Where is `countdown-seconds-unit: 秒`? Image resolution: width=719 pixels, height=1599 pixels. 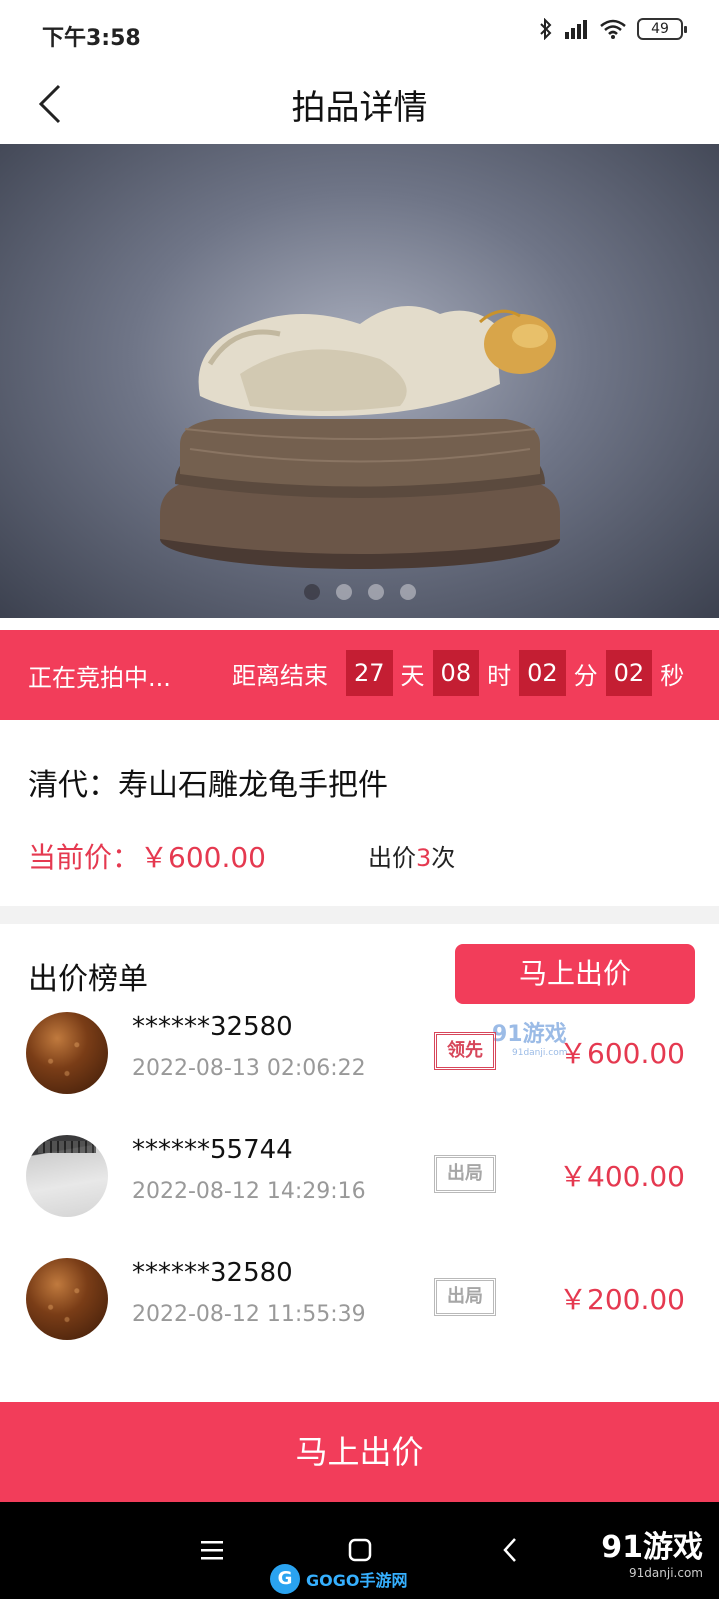
countdown-seconds-unit: 秒 is located at coordinates (672, 675).